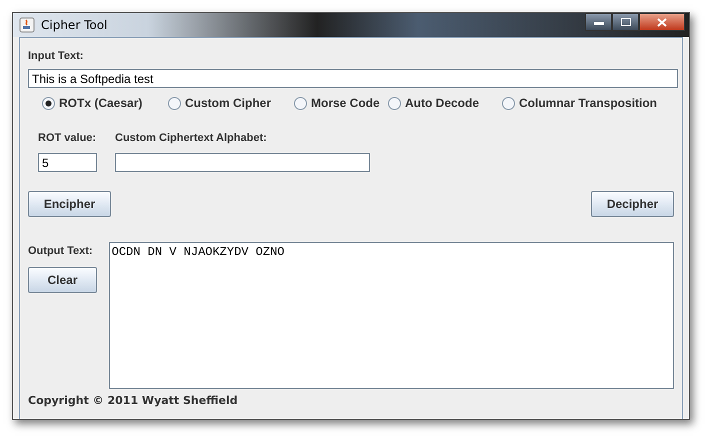  Describe the element at coordinates (67, 162) in the screenshot. I see `rot-field: 5` at that location.